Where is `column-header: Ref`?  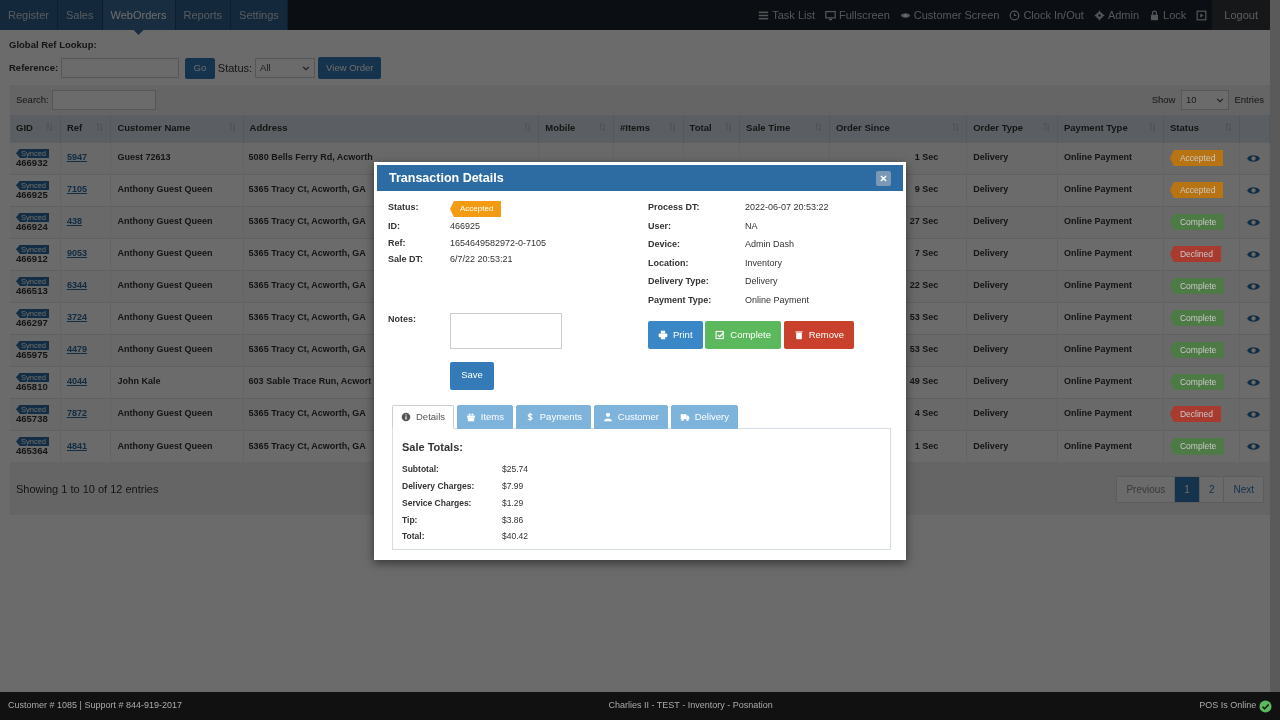
column-header: Ref is located at coordinates (74, 128).